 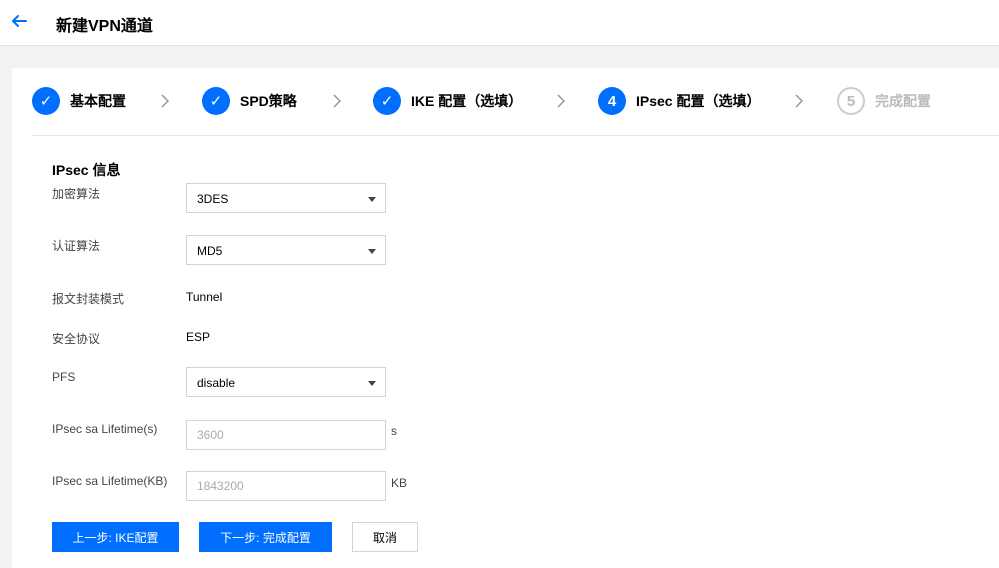 What do you see at coordinates (115, 537) in the screenshot?
I see `prev-step-button: 上一步: IKE配置` at bounding box center [115, 537].